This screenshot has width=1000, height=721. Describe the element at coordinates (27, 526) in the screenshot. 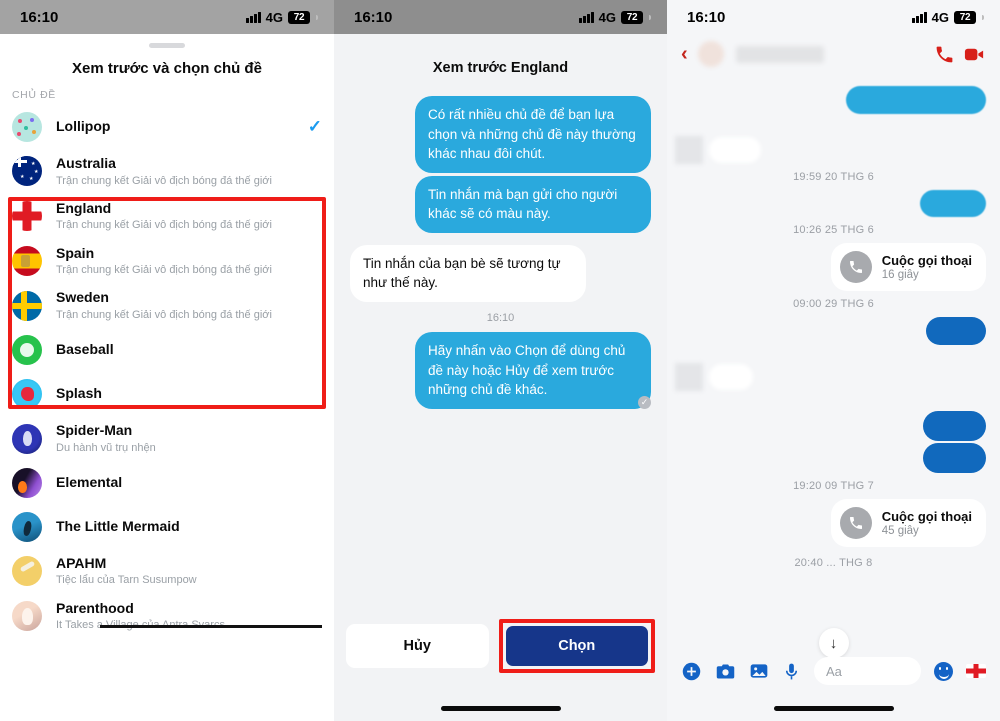

I see `mermaid-avatar` at that location.